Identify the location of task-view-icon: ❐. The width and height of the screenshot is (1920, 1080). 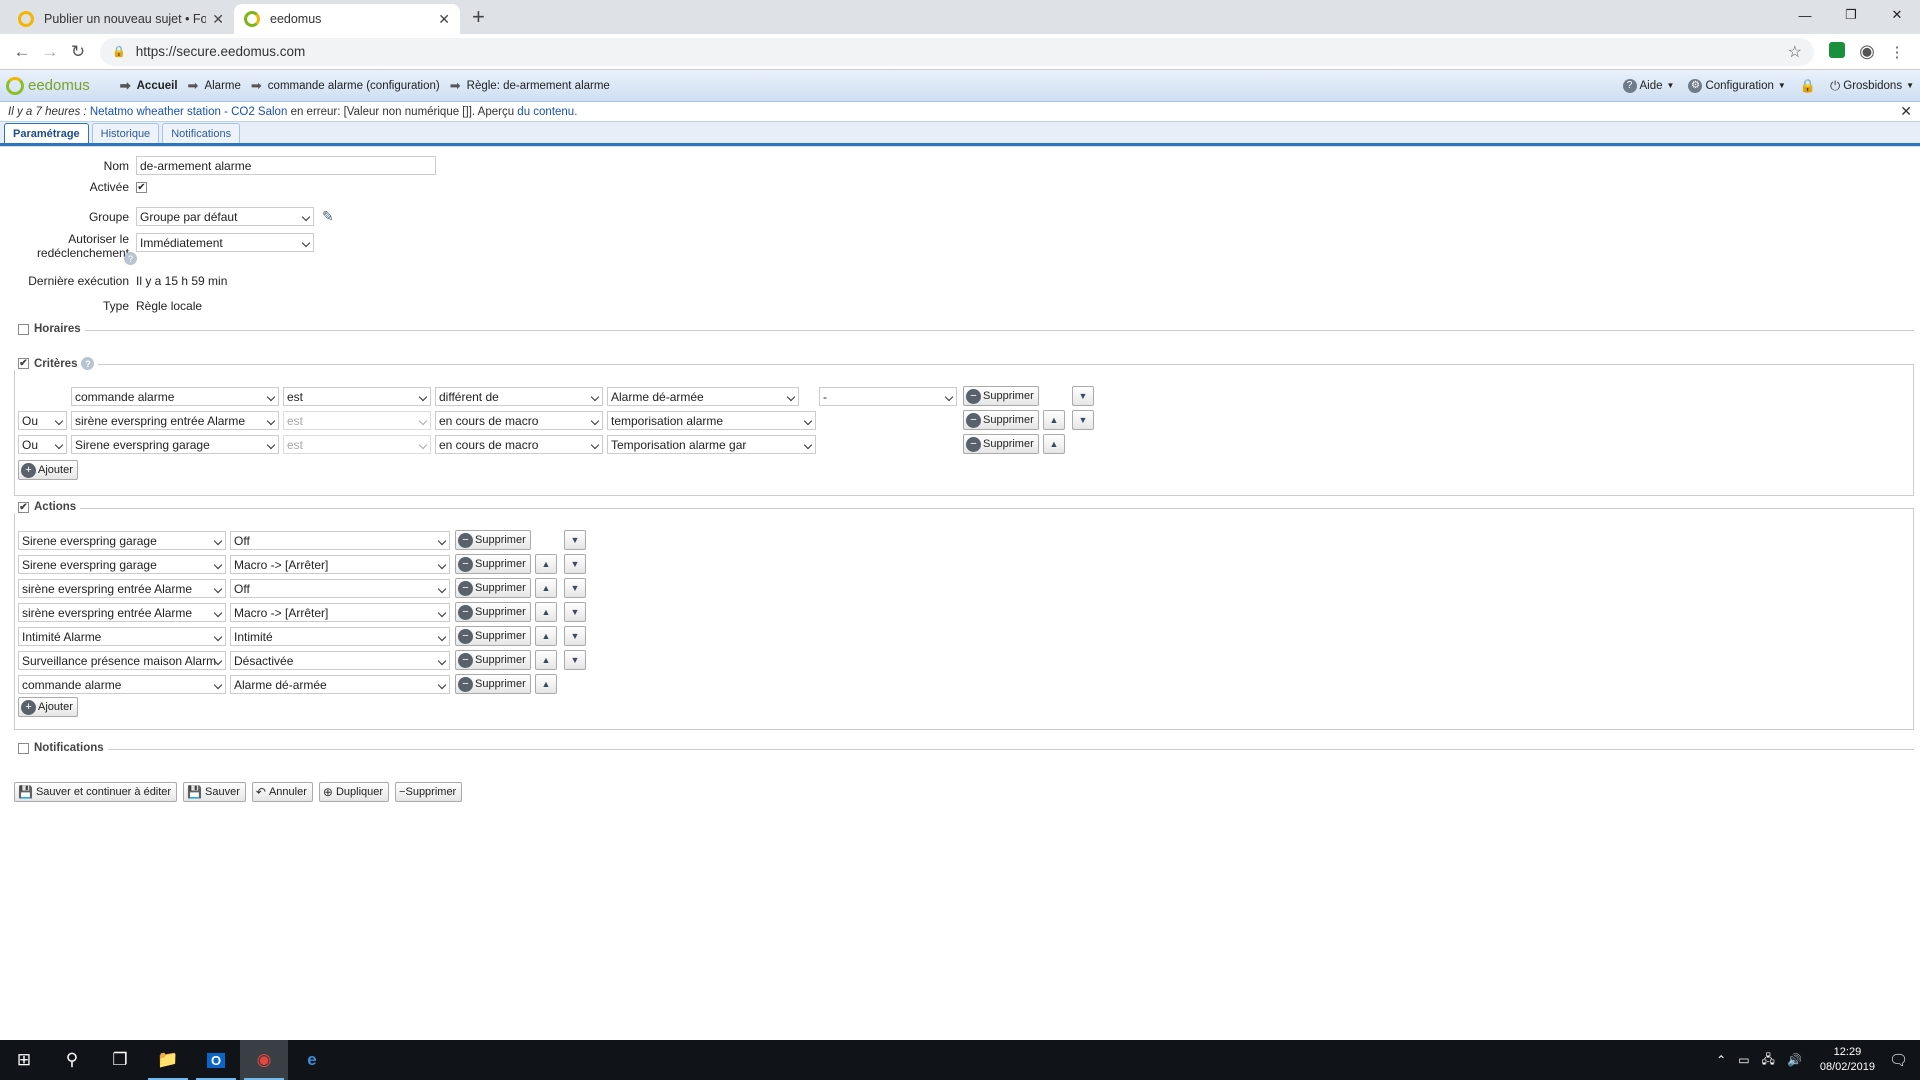
(120, 1060).